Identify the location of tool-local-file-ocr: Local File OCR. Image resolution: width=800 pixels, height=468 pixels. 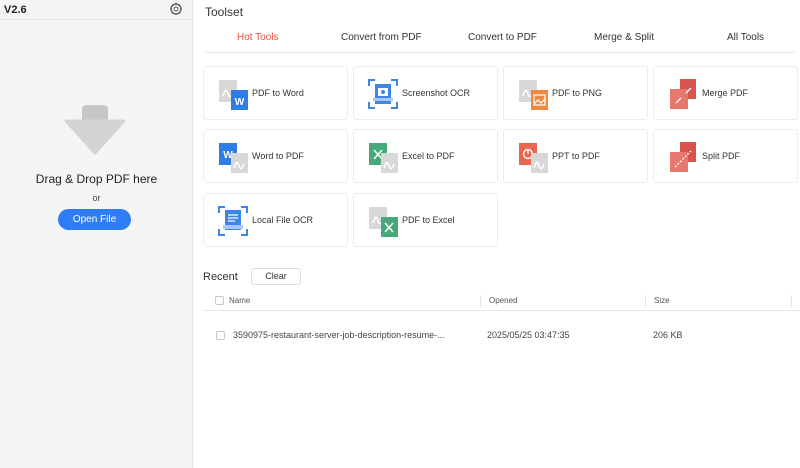
(275, 220).